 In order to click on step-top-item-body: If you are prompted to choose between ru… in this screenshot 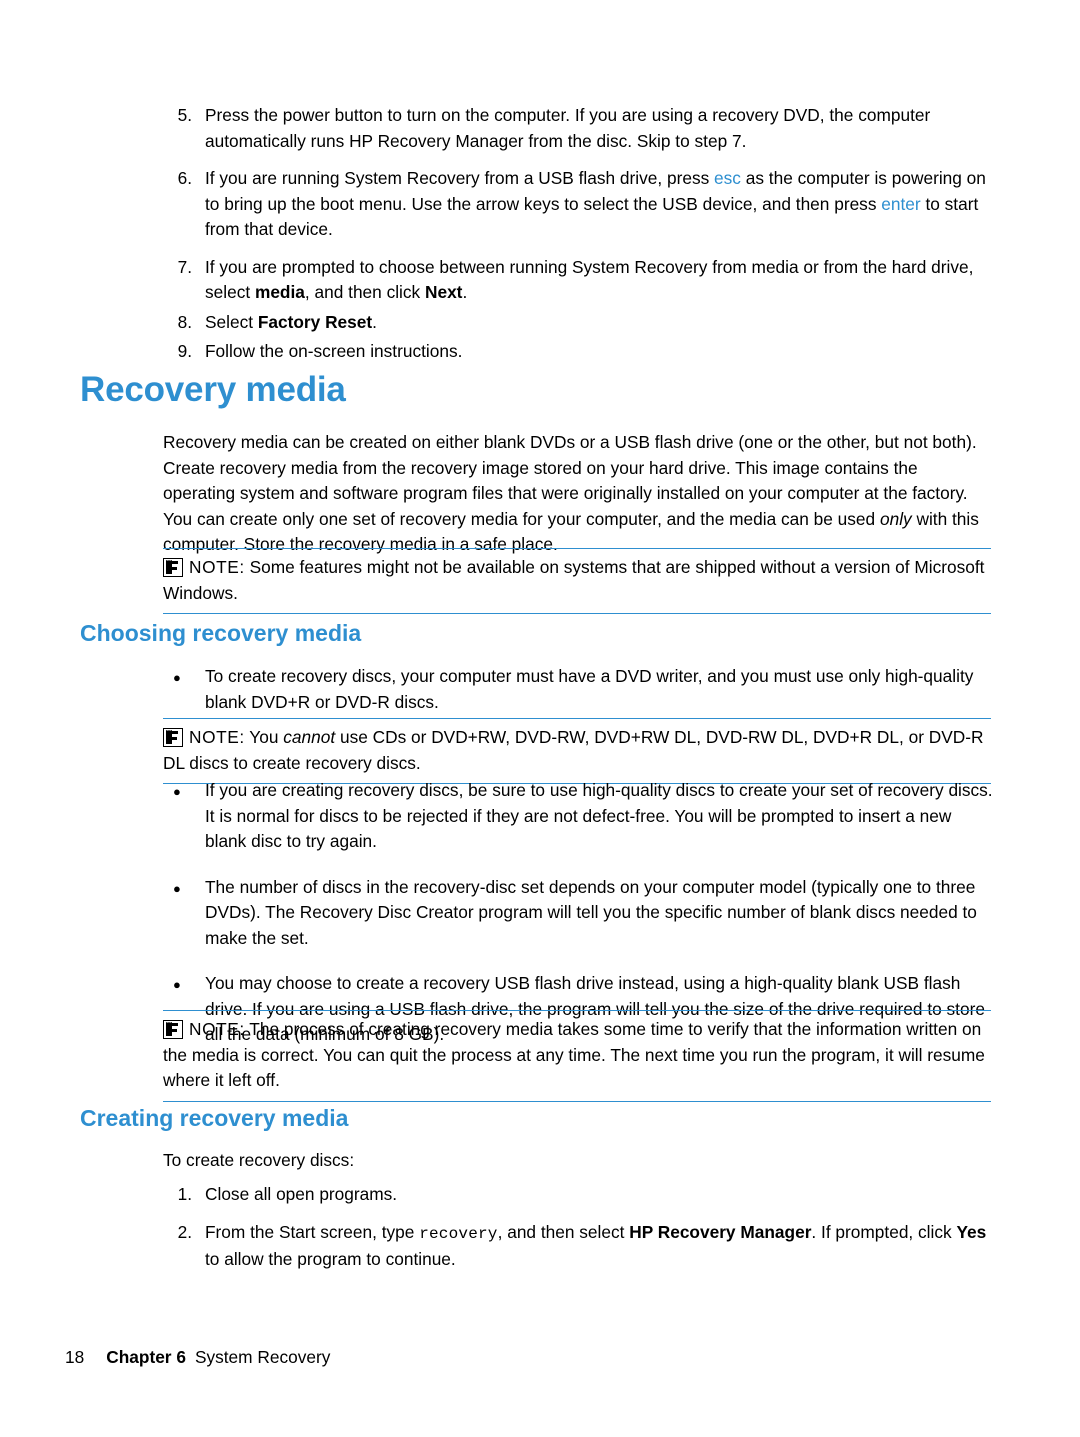, I will do `click(599, 280)`.